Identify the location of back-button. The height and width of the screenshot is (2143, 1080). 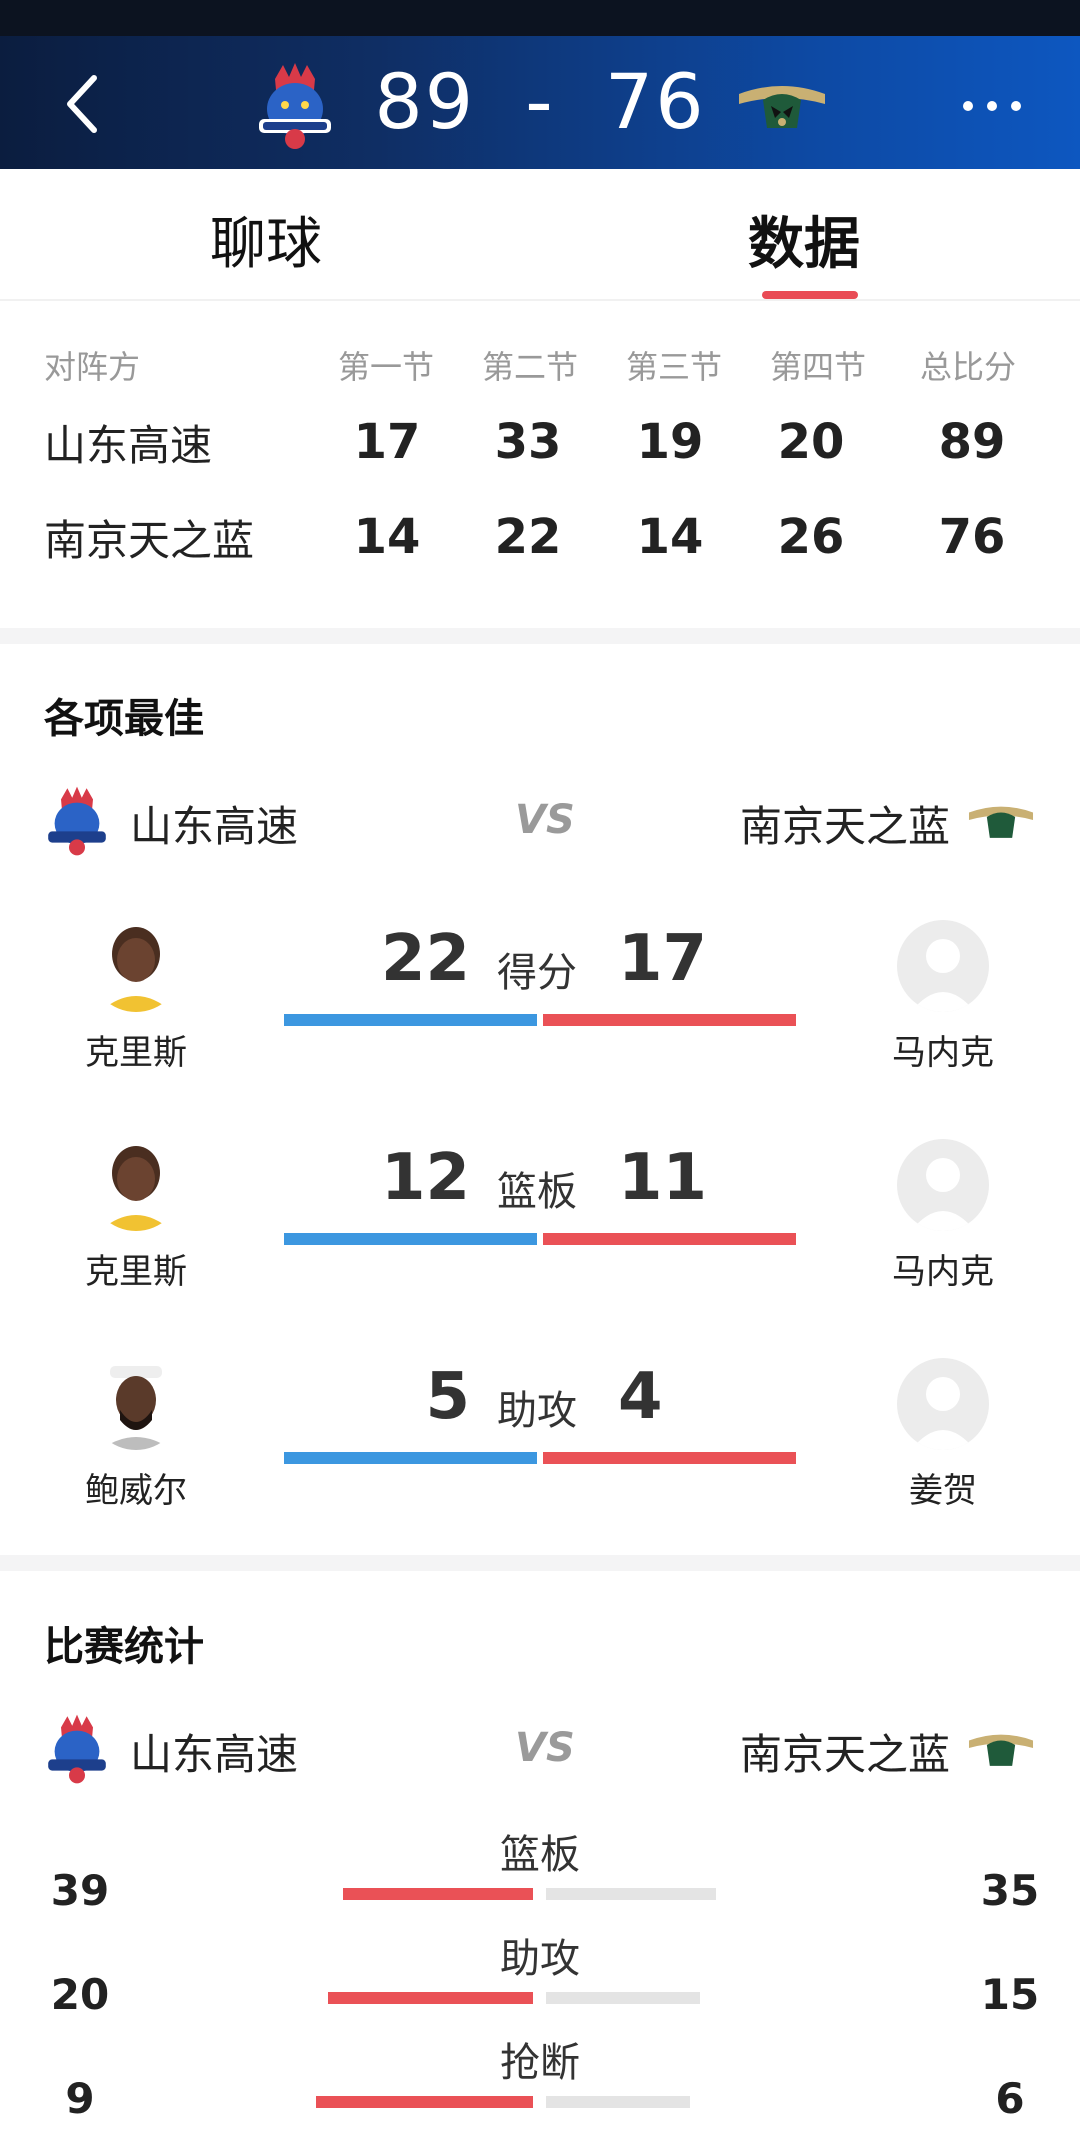
(81, 104).